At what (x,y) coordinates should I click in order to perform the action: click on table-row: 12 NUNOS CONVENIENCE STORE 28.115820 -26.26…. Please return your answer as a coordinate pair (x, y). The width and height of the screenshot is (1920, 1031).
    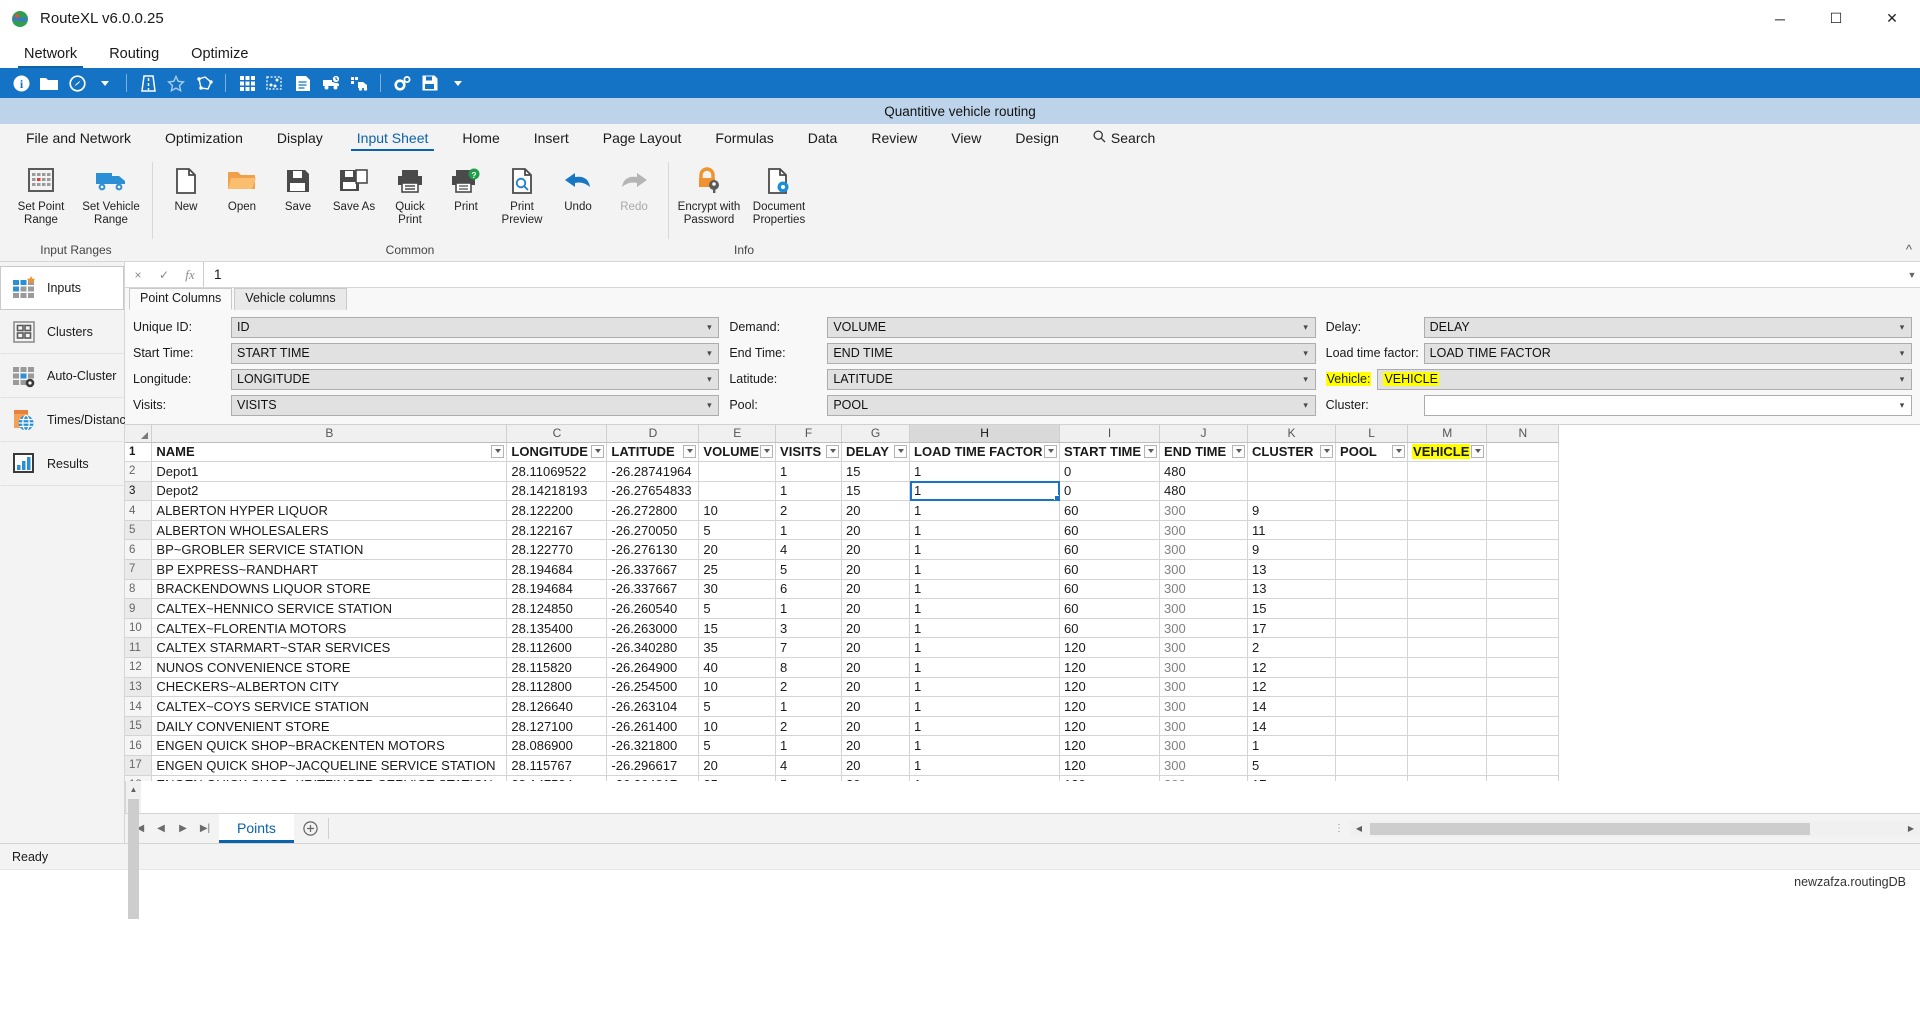
    Looking at the image, I should click on (842, 667).